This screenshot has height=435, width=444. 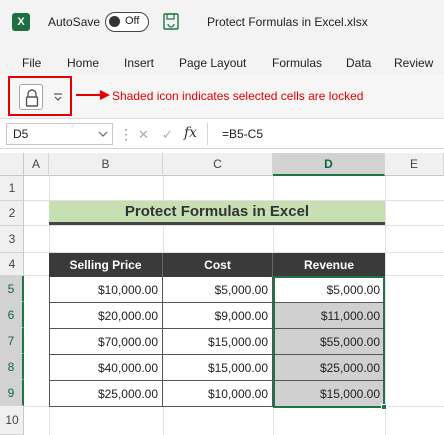 I want to click on cell-selling-price: $20,000.00, so click(x=106, y=316).